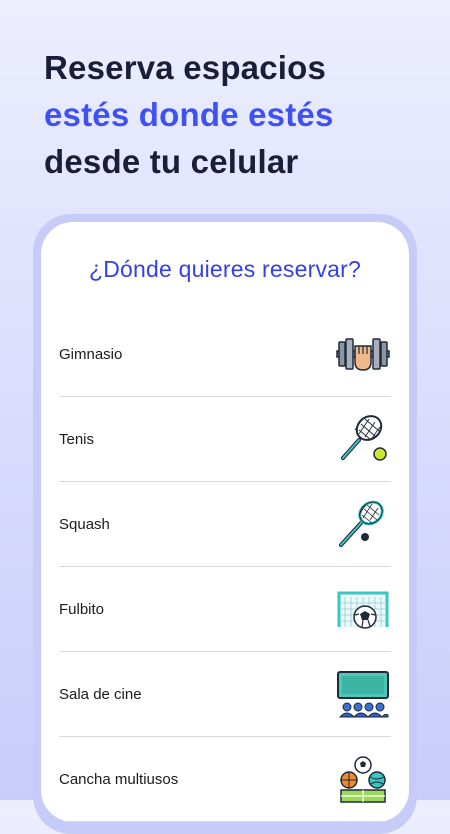  Describe the element at coordinates (363, 439) in the screenshot. I see `tennis-racket-icon` at that location.